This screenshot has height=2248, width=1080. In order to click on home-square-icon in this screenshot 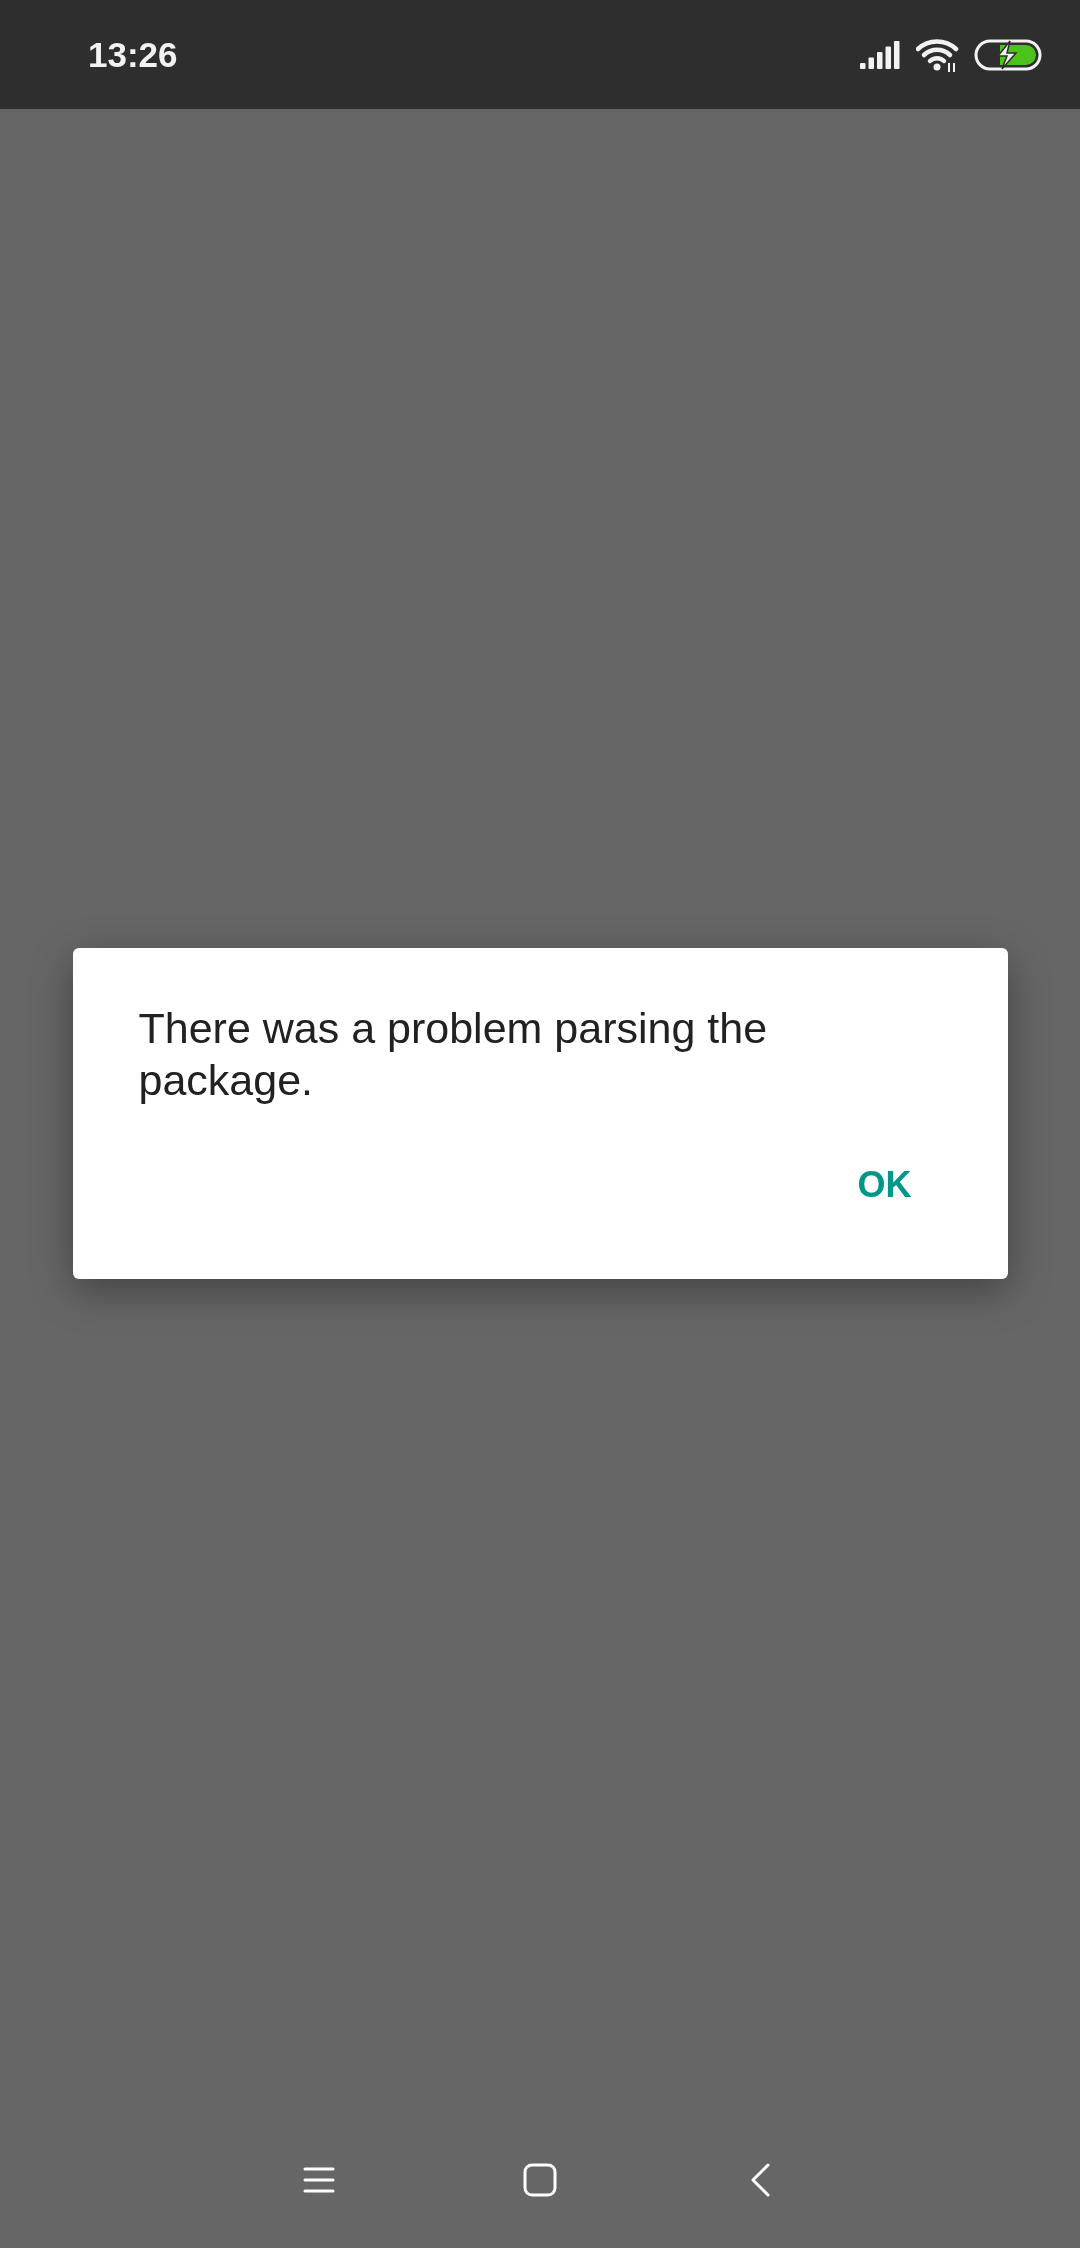, I will do `click(540, 2180)`.